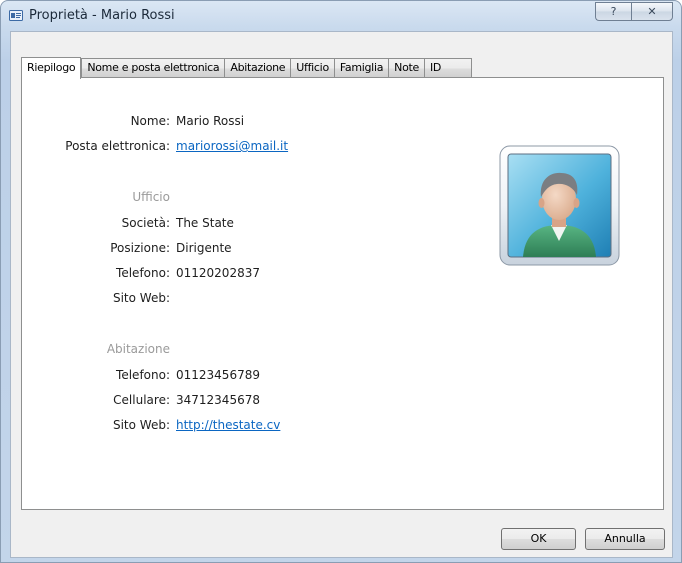 This screenshot has height=563, width=682. Describe the element at coordinates (218, 273) in the screenshot. I see `office-phone-value: 01120202837` at that location.